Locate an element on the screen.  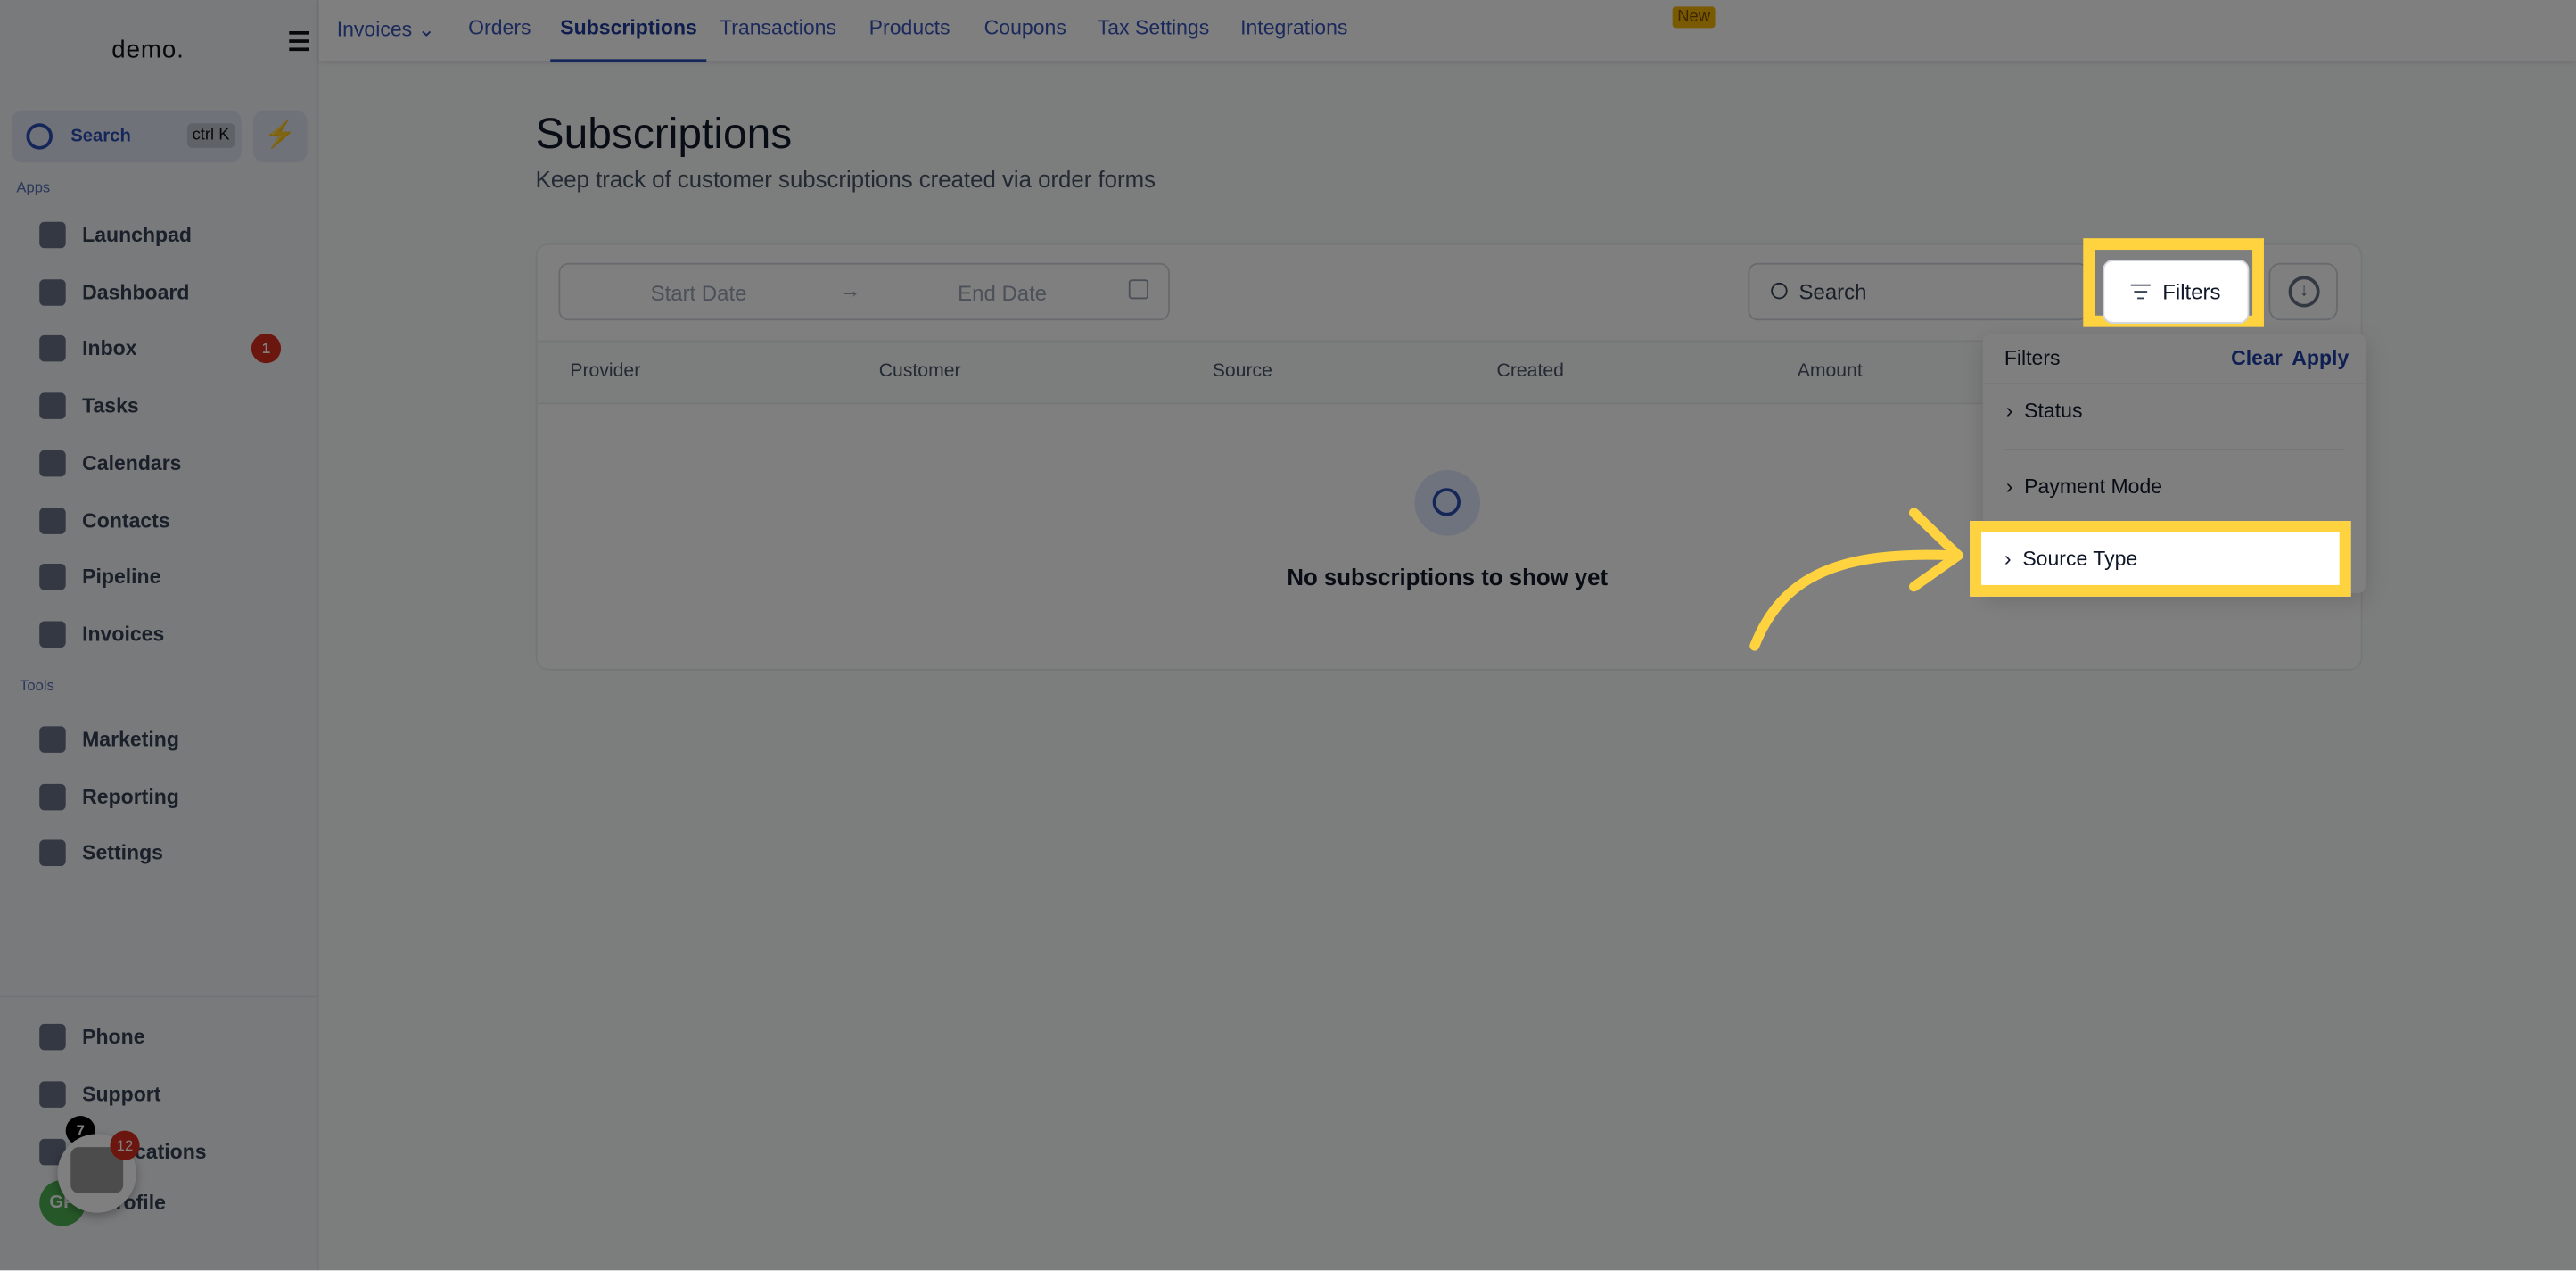
callout-arrow is located at coordinates (1856, 579).